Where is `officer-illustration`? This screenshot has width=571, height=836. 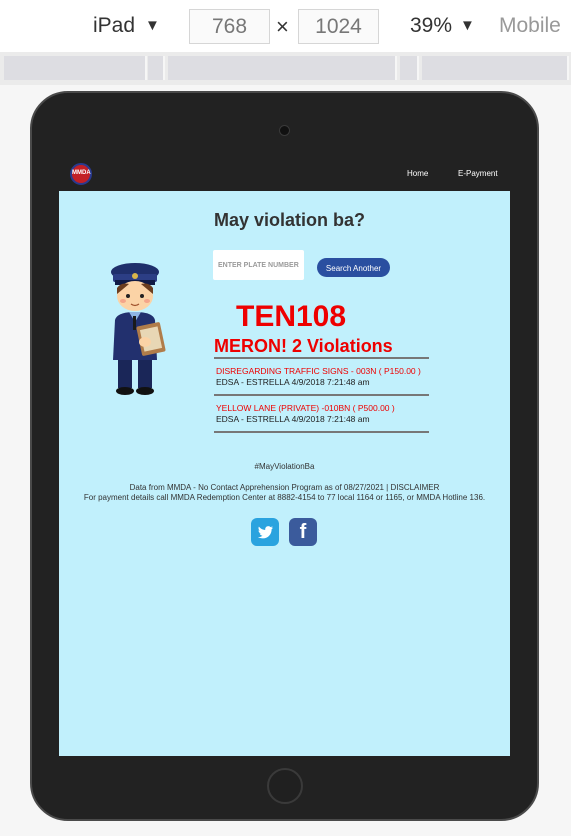 officer-illustration is located at coordinates (138, 329).